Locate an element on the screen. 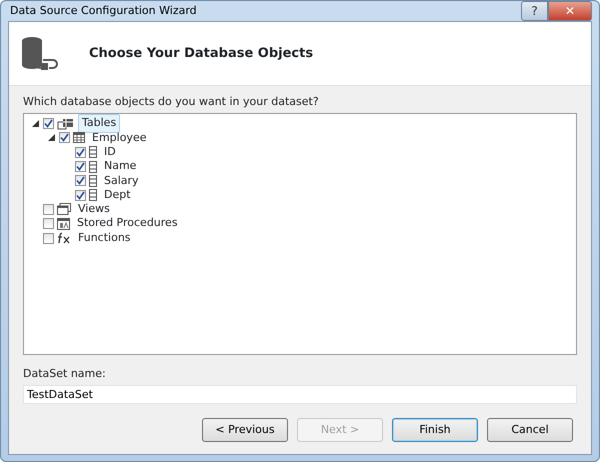 The image size is (600, 462). function-icon is located at coordinates (64, 238).